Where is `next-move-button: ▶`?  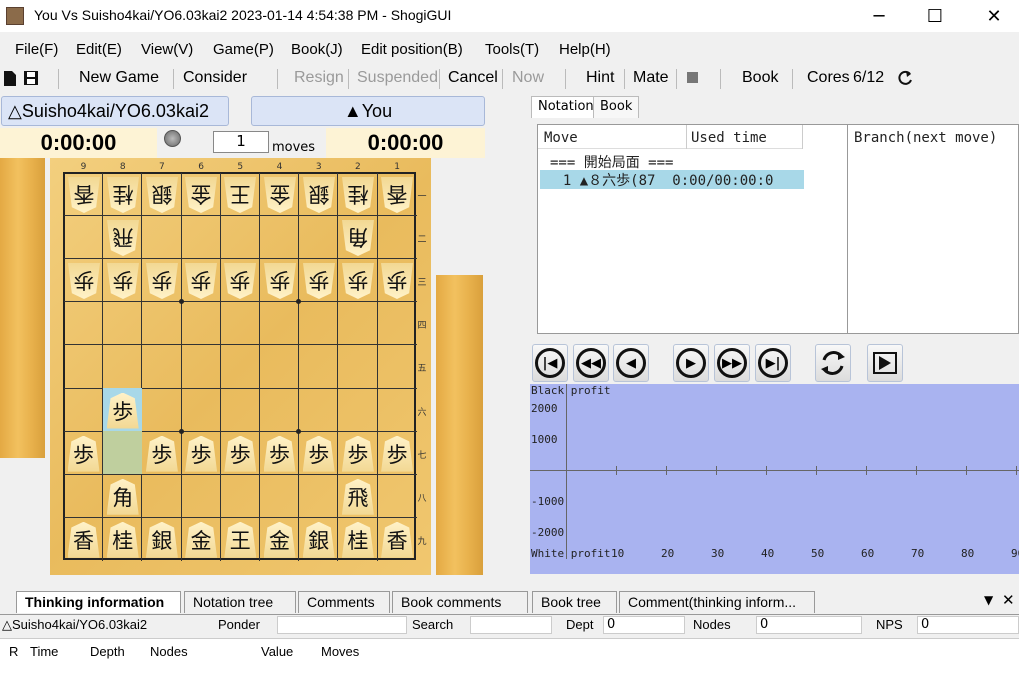 next-move-button: ▶ is located at coordinates (691, 363).